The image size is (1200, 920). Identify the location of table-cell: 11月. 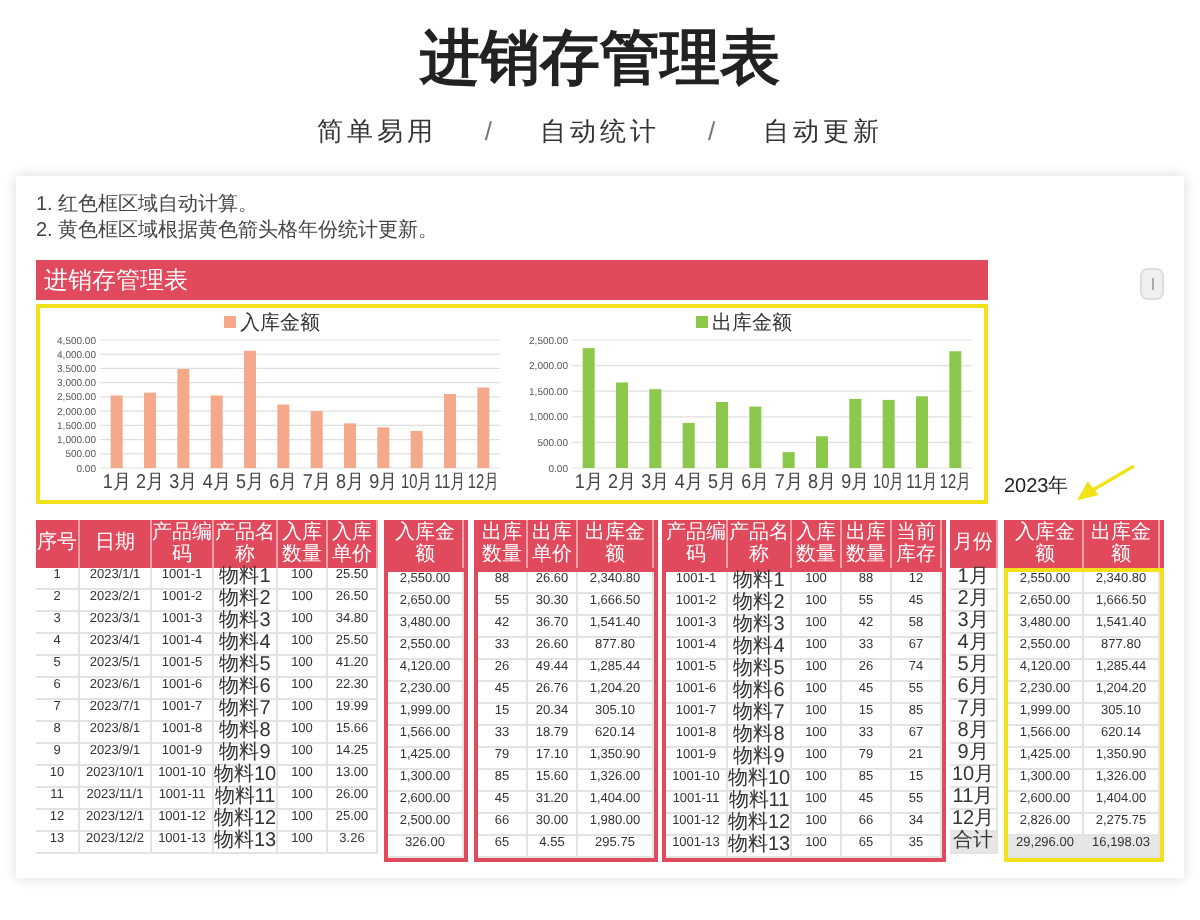
(974, 798).